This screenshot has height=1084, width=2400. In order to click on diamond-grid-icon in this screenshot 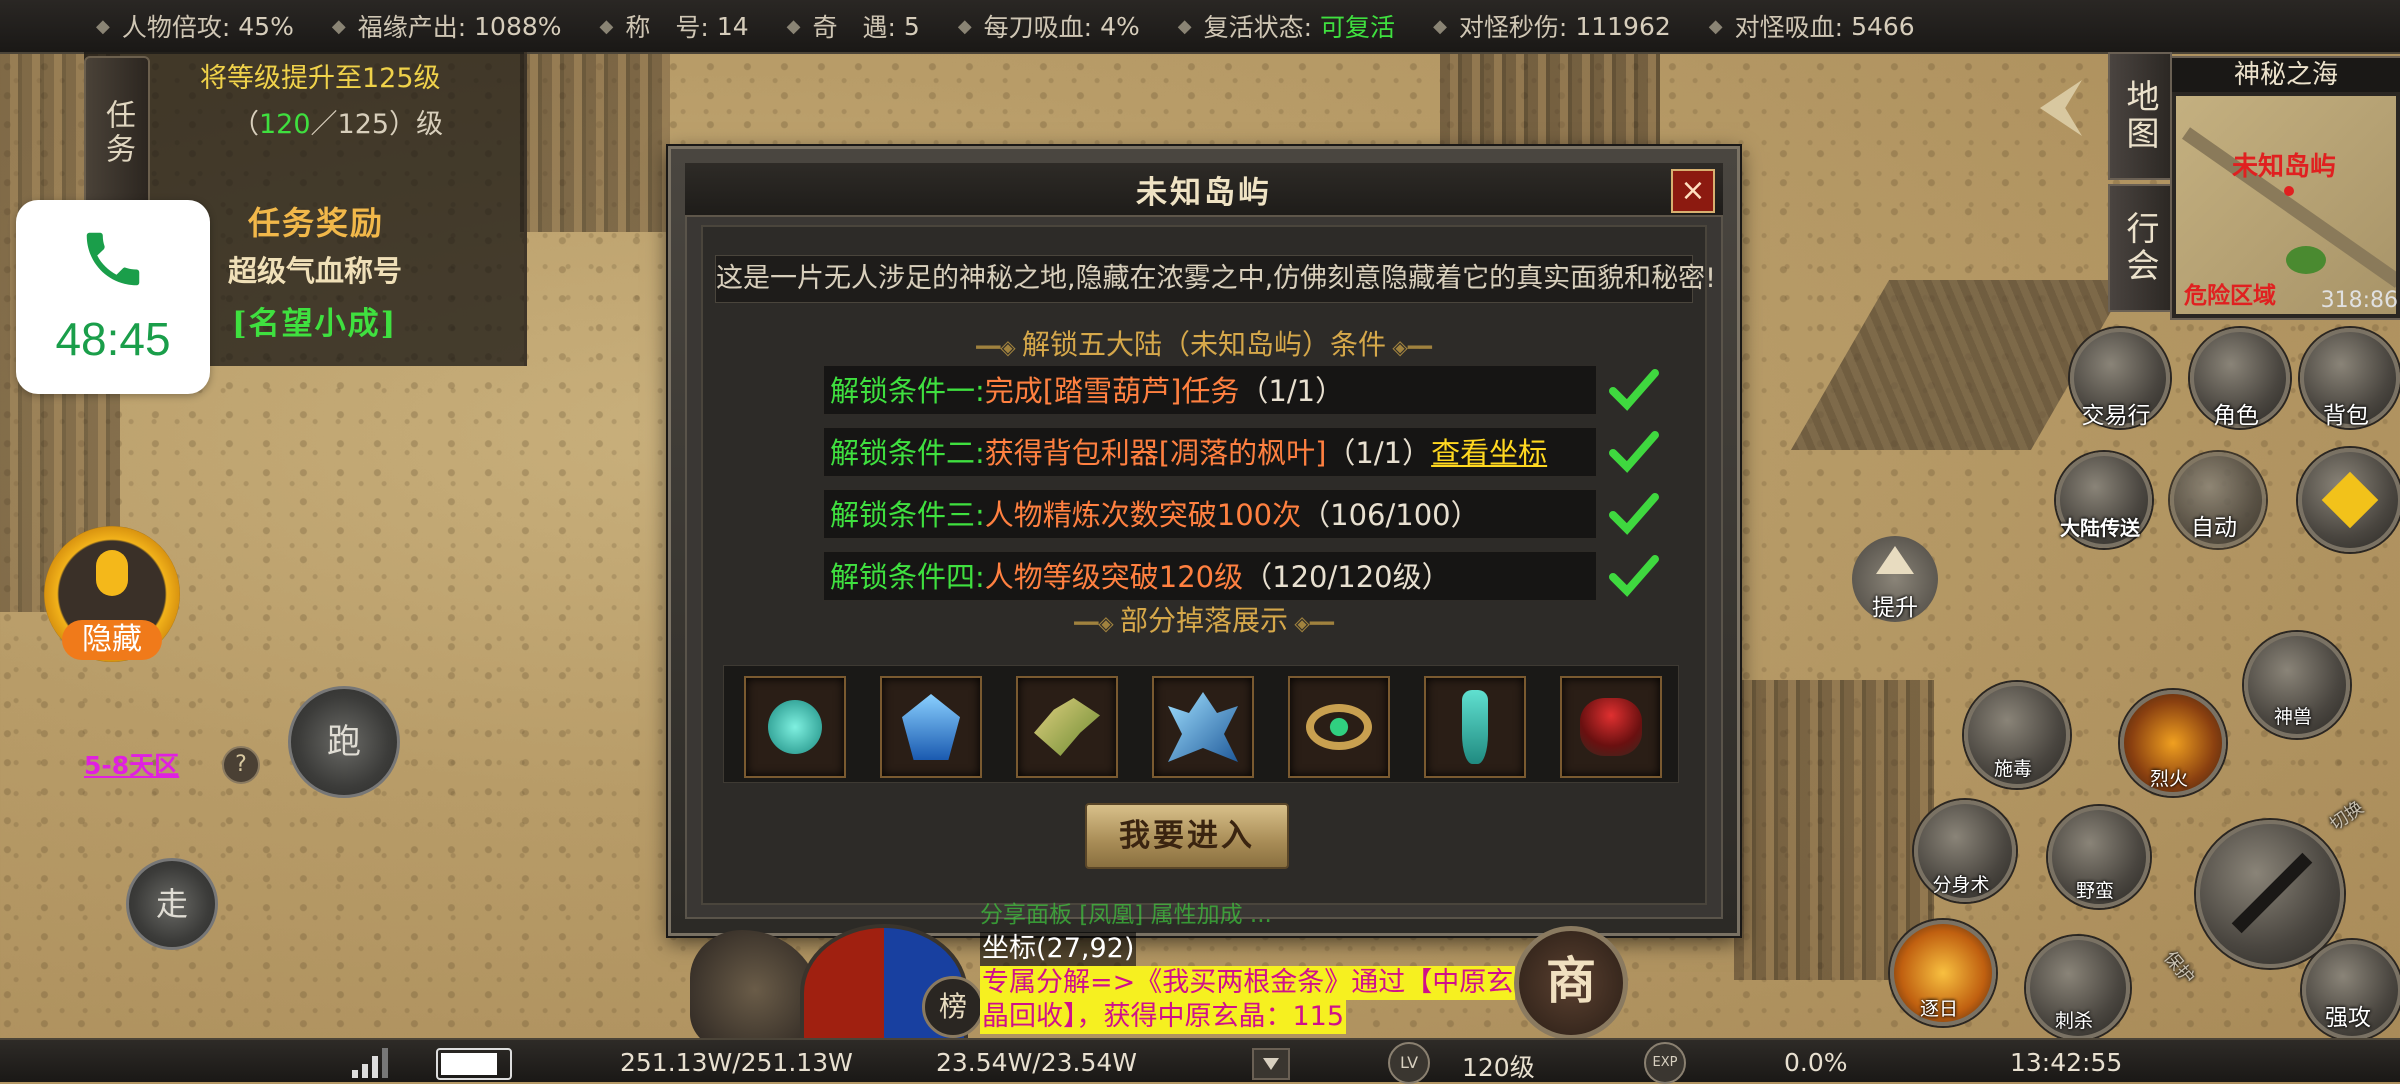, I will do `click(2350, 500)`.